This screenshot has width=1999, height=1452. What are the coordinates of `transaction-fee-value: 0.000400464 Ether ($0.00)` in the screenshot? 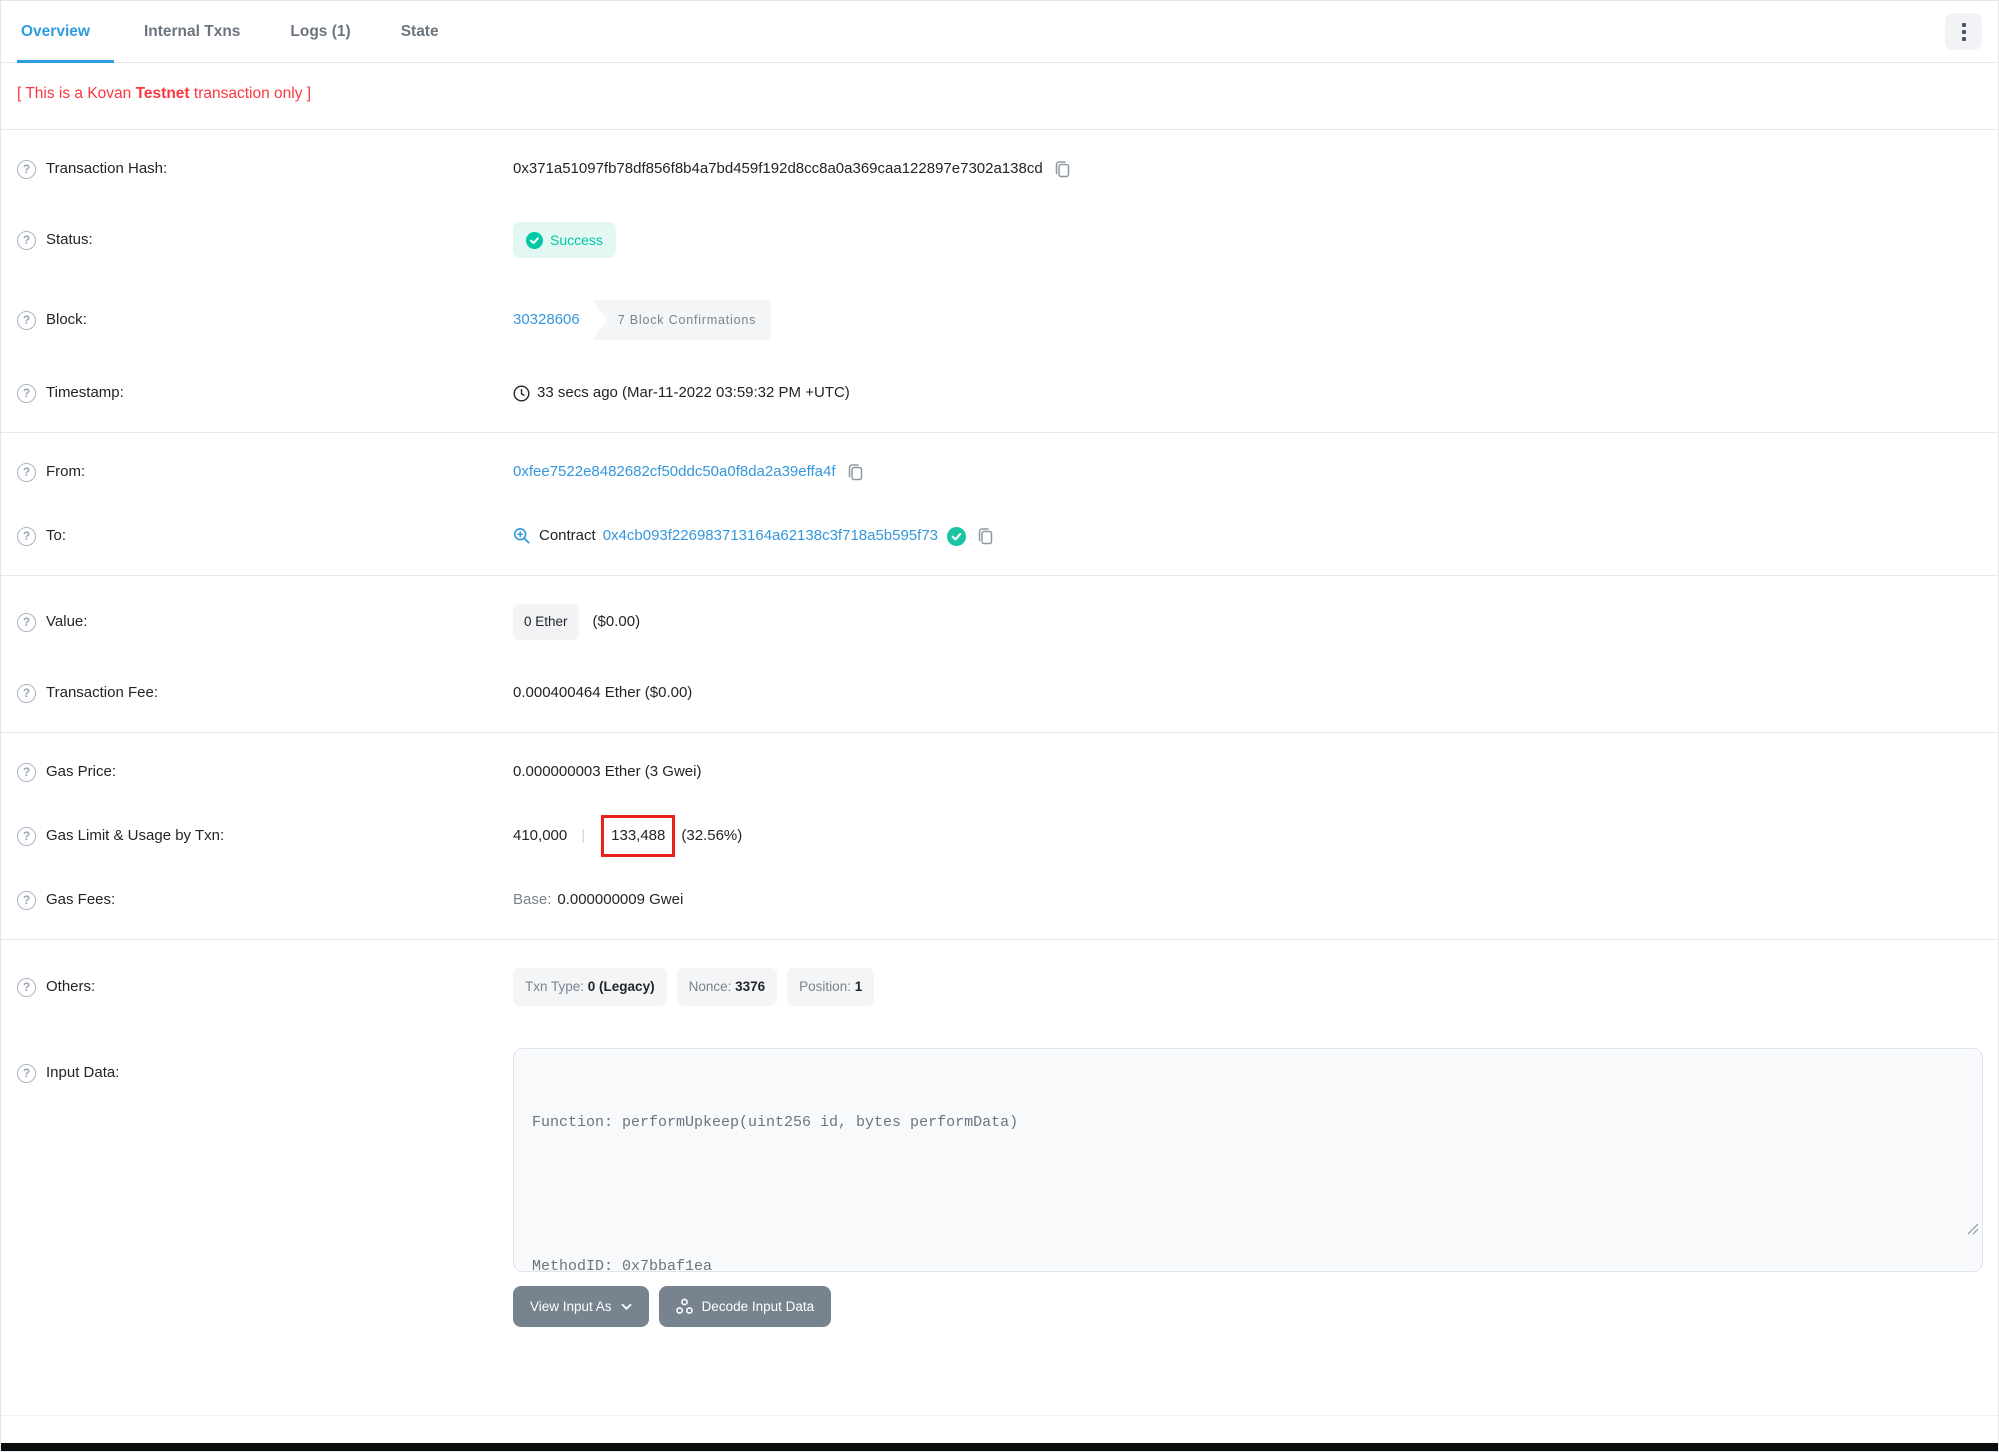 It's located at (603, 692).